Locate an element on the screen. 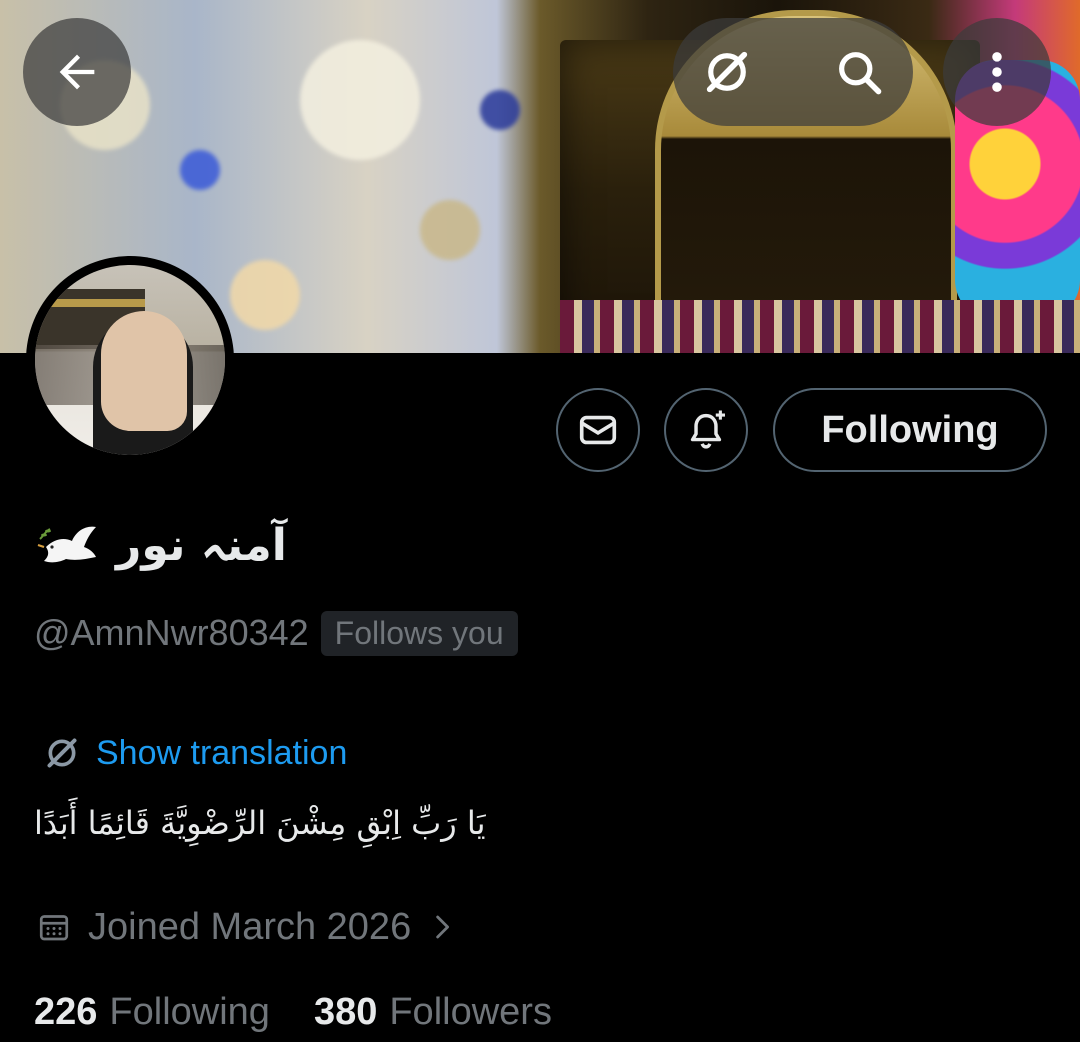  following-button: Following is located at coordinates (910, 430).